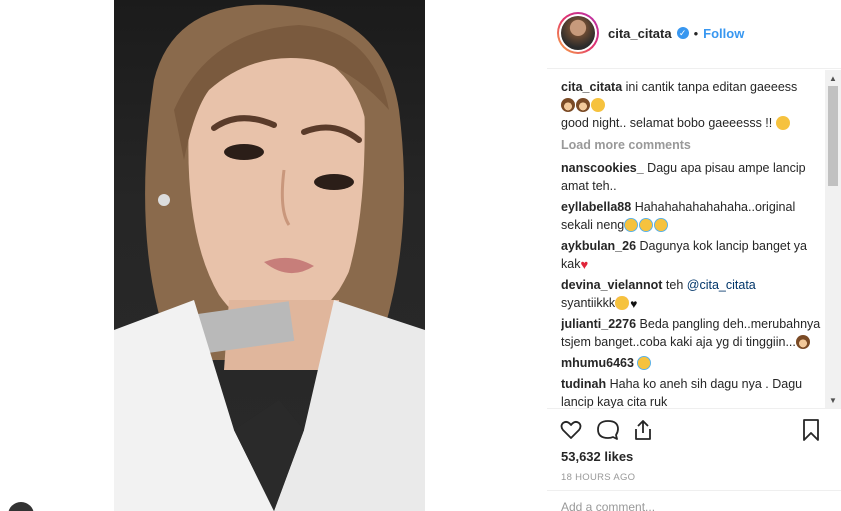 The width and height of the screenshot is (841, 511). What do you see at coordinates (598, 477) in the screenshot?
I see `post-timestamp: 18 HOURS AGO` at bounding box center [598, 477].